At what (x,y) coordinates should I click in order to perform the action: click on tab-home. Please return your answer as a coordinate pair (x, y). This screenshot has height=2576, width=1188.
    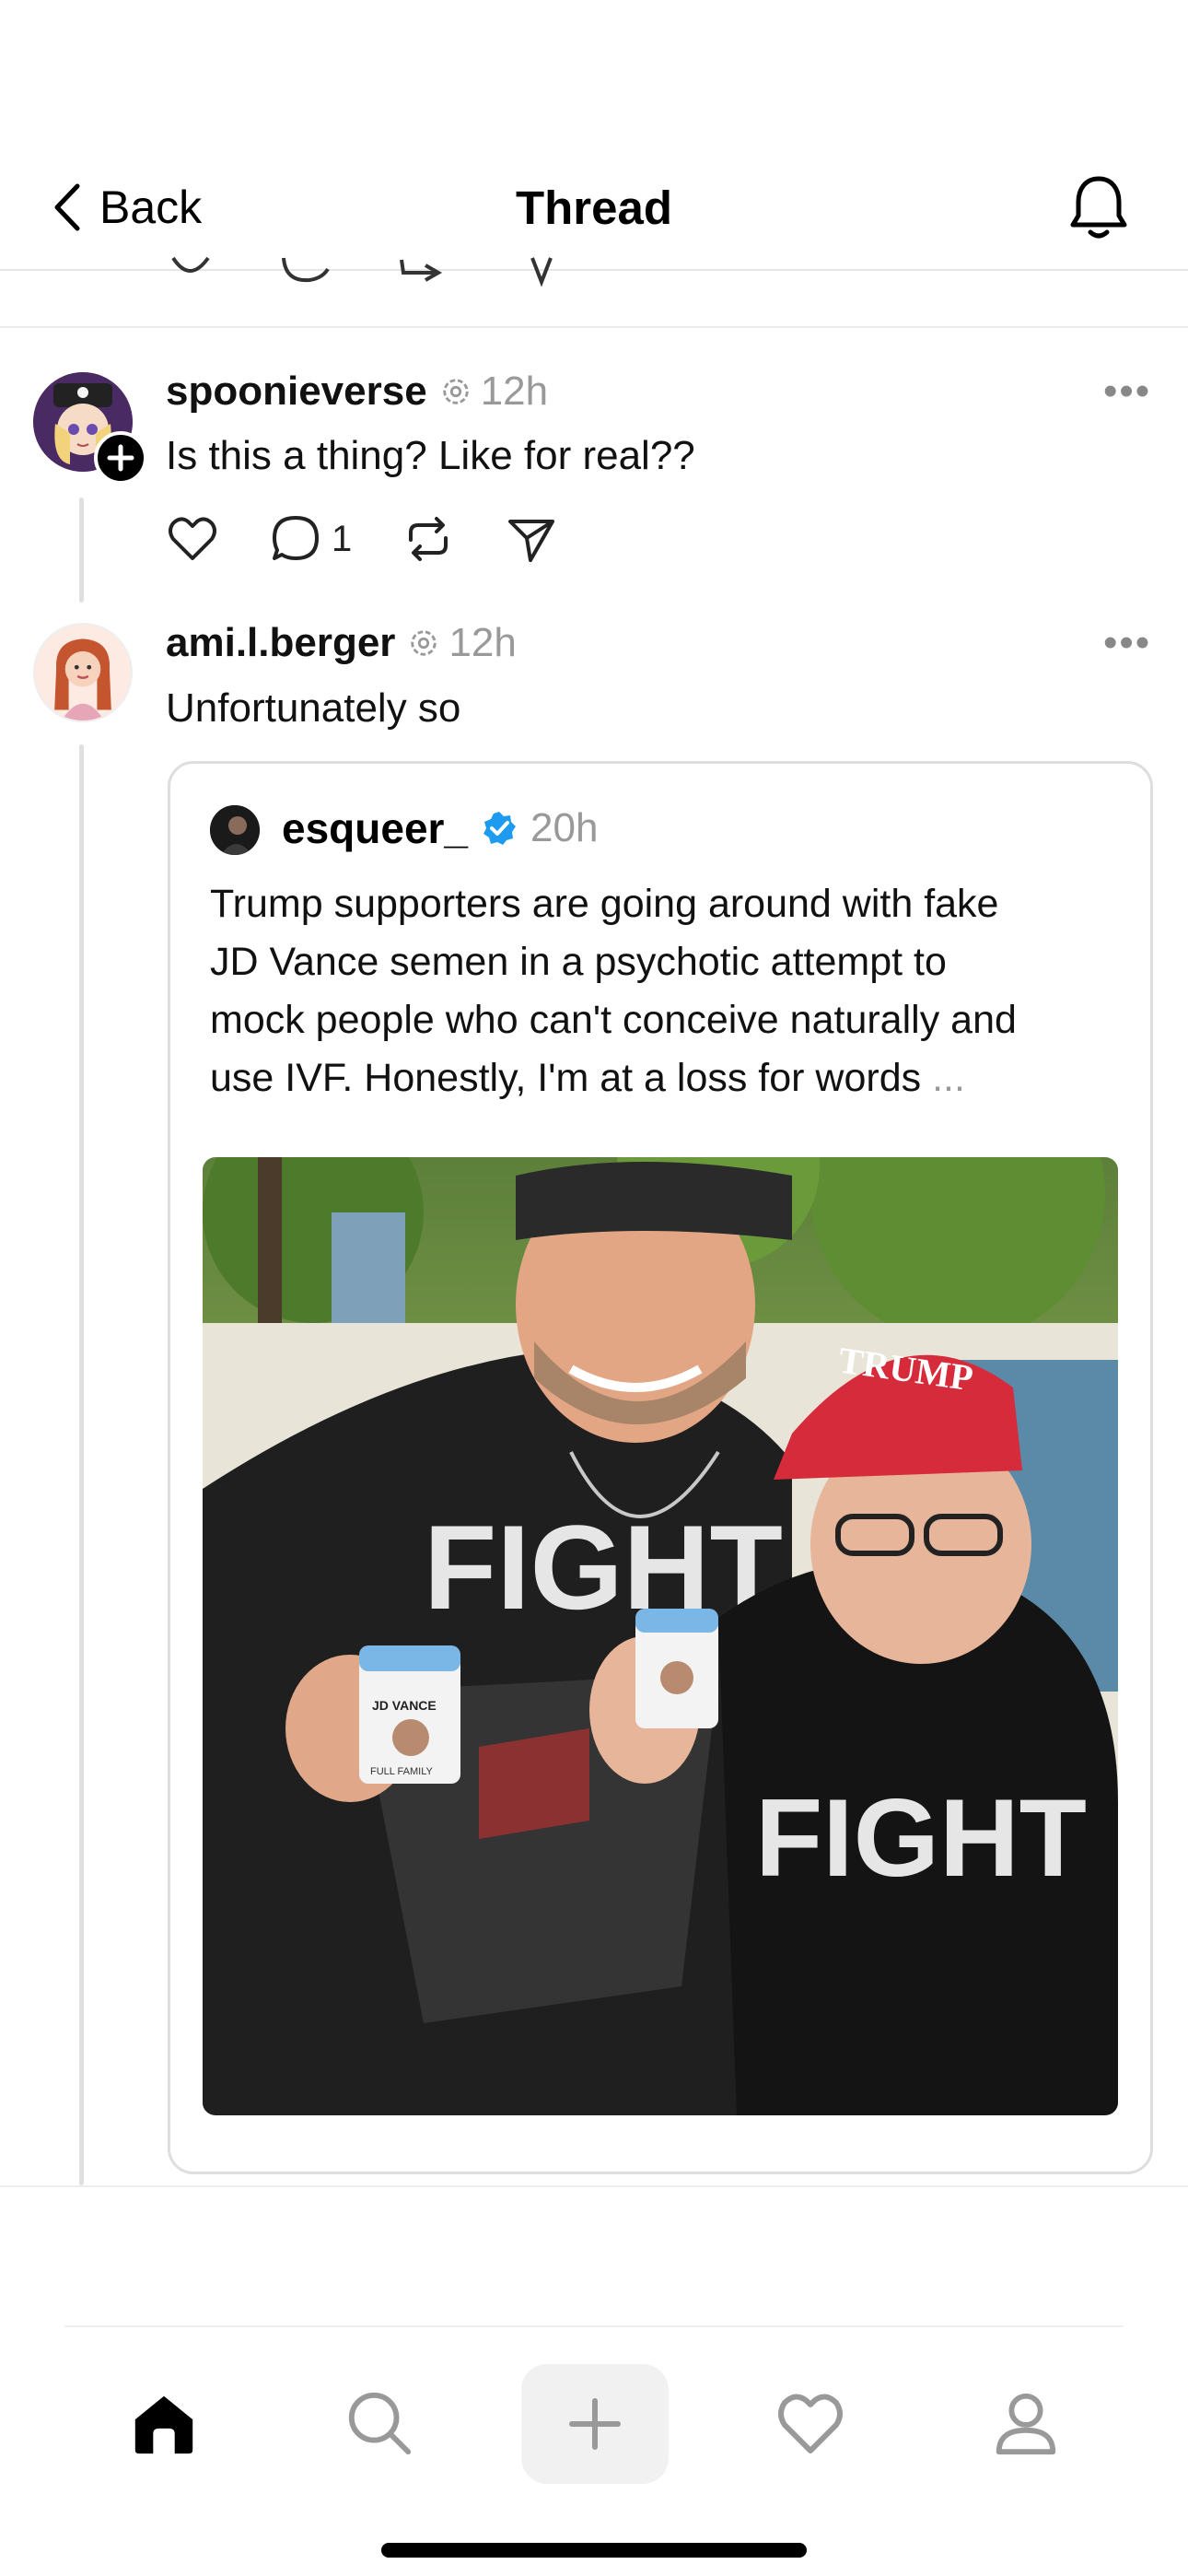
    Looking at the image, I should click on (164, 2423).